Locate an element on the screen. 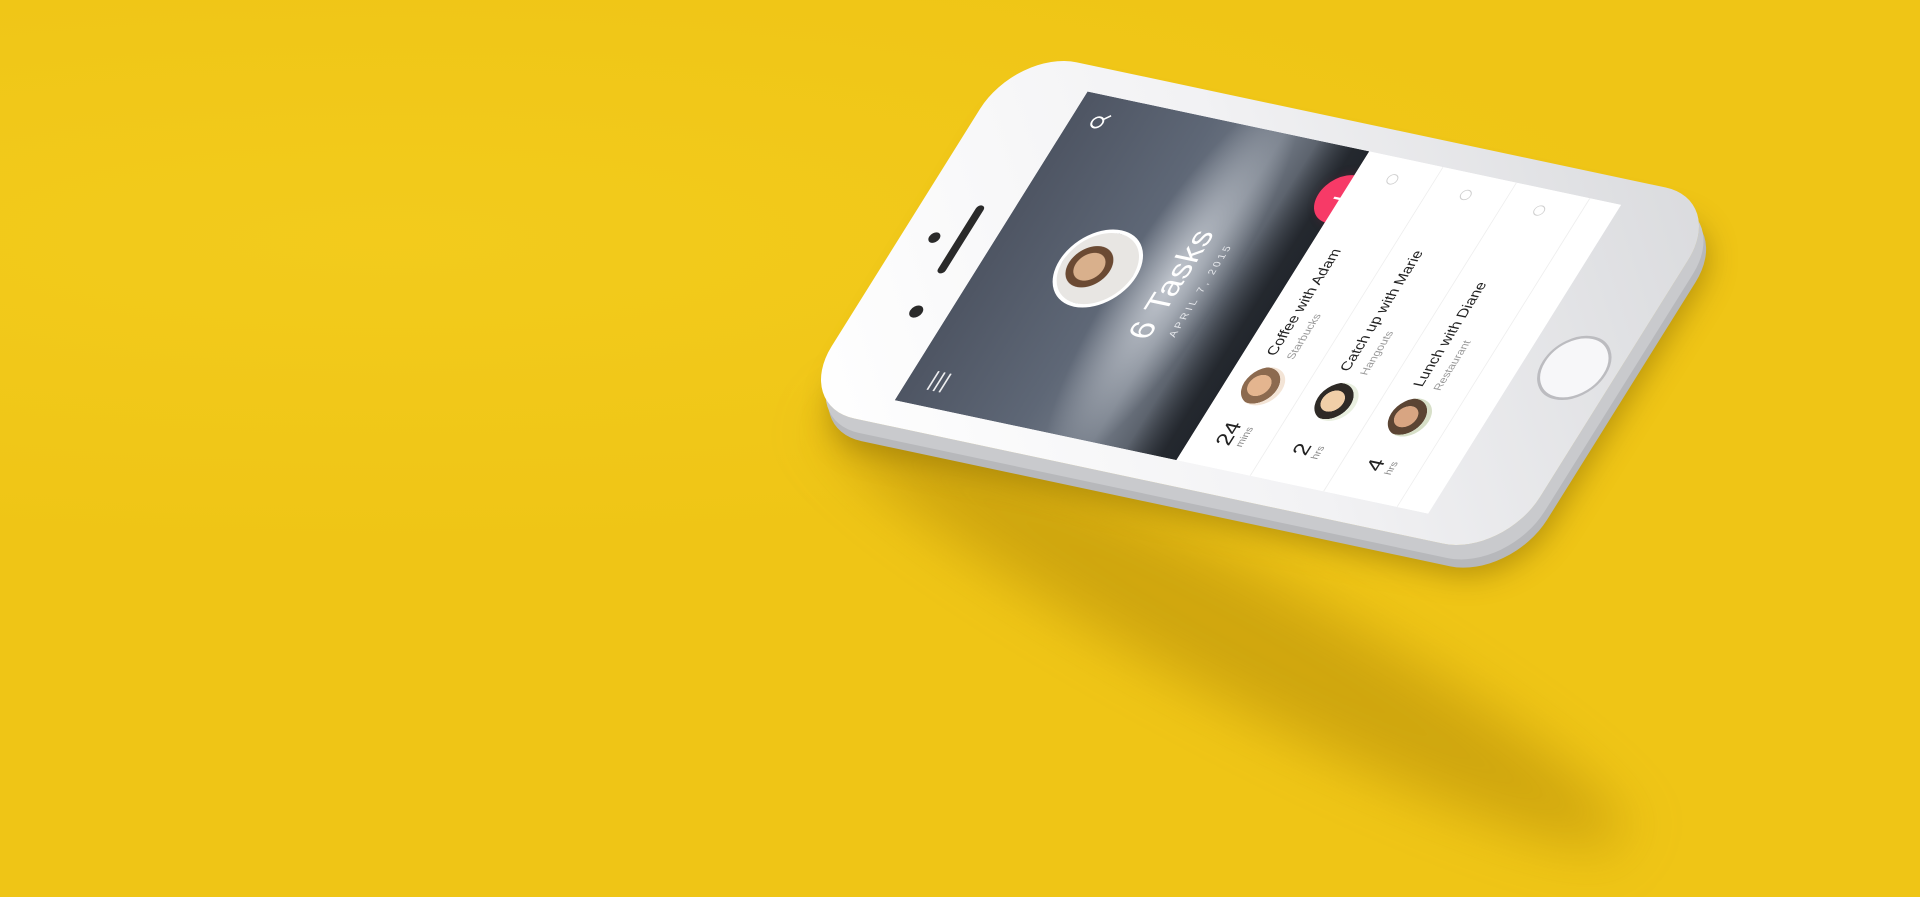  camera-dot is located at coordinates (934, 237).